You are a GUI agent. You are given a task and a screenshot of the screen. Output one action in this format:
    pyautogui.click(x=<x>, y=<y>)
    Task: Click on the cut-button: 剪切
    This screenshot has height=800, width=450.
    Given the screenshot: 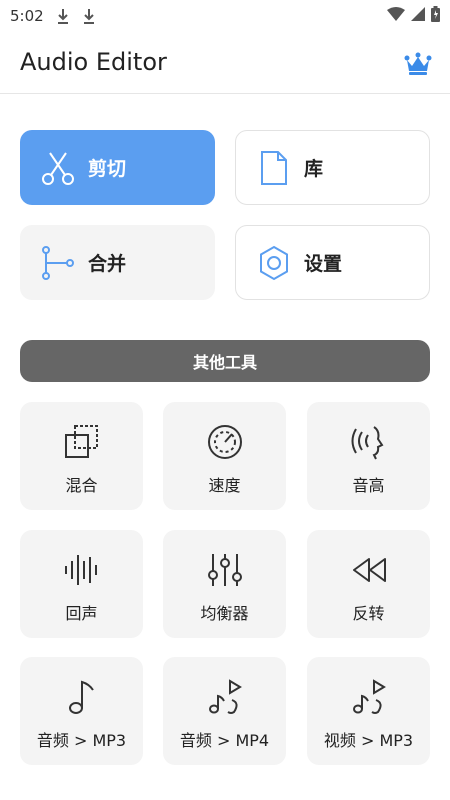 What is the action you would take?
    pyautogui.click(x=117, y=167)
    